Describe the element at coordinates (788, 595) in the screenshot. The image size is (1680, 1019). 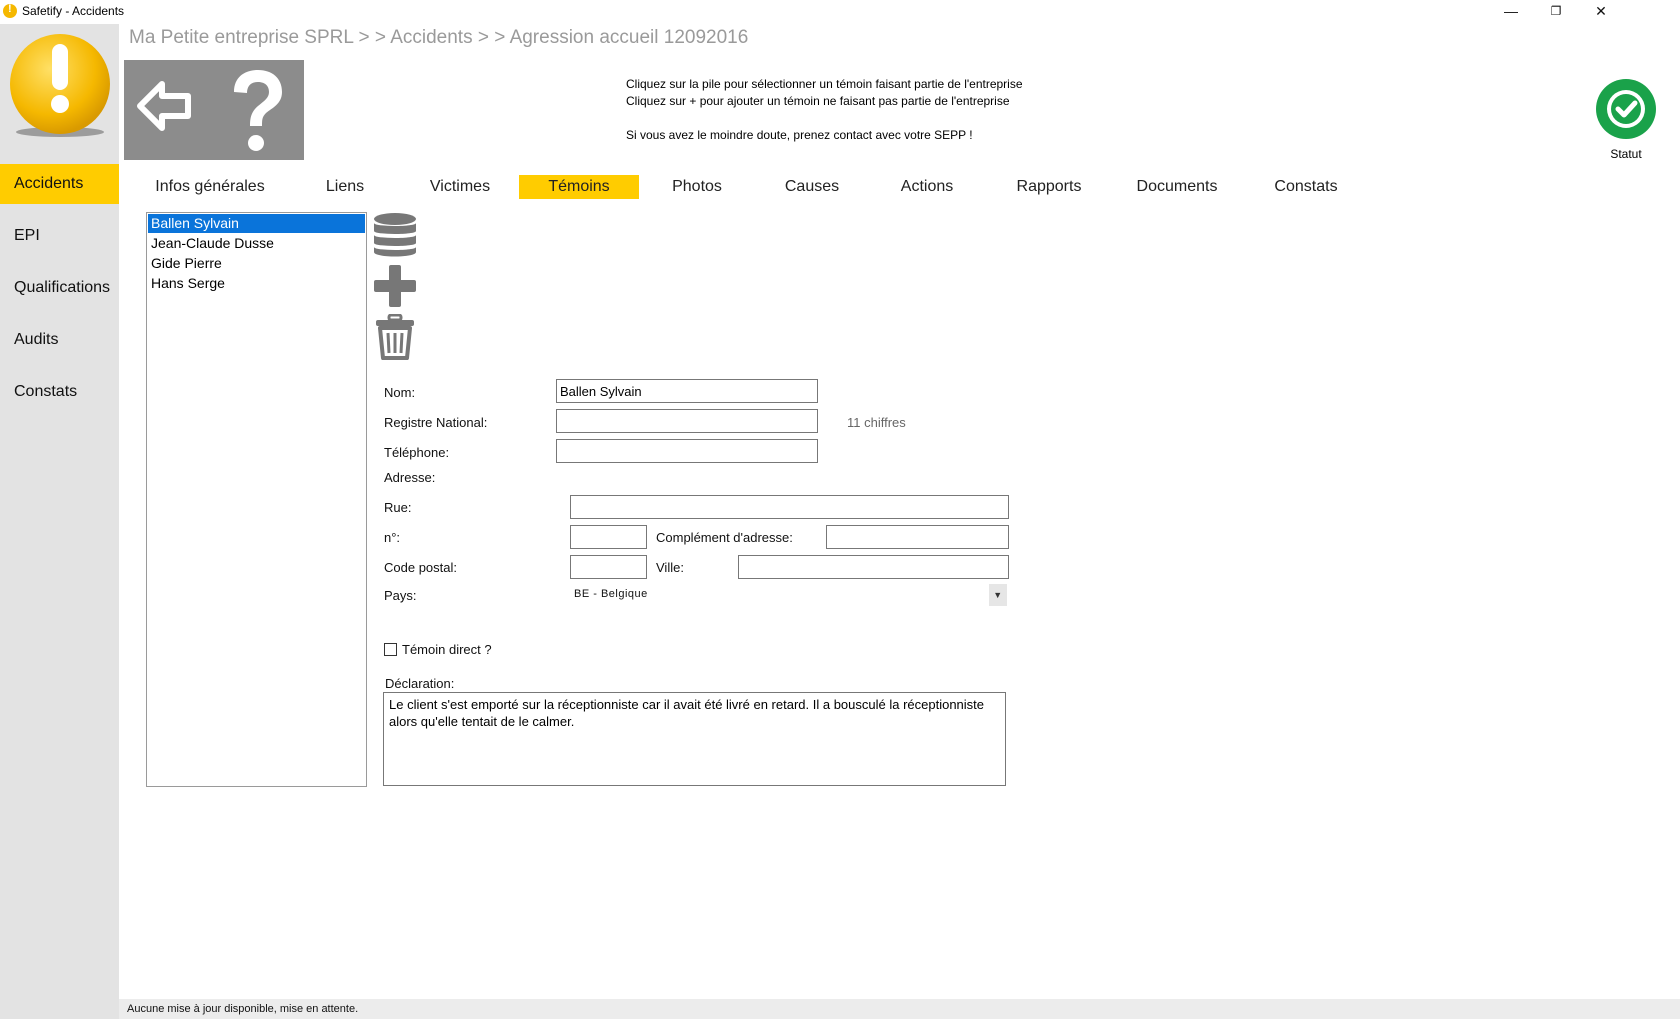
I see `pays-select: BE - Belgique ▼` at that location.